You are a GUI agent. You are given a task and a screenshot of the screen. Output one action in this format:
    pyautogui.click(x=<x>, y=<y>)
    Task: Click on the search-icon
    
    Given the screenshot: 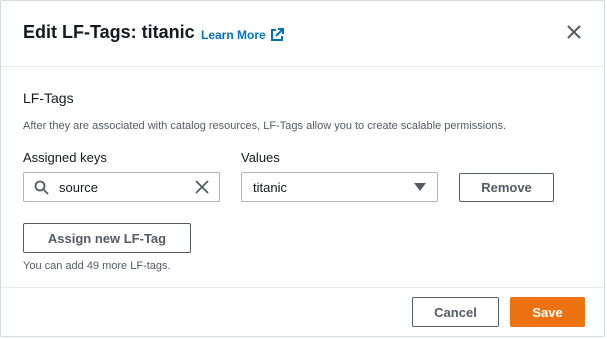 What is the action you would take?
    pyautogui.click(x=41, y=187)
    